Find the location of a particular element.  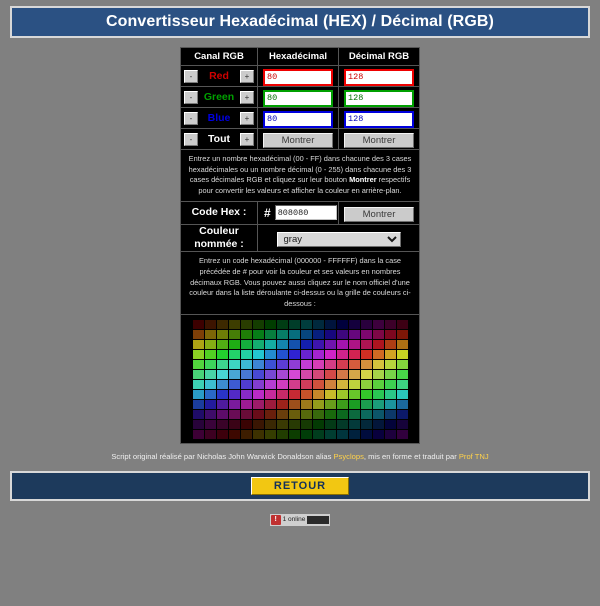

show-button-hex: Montrer is located at coordinates (298, 140).